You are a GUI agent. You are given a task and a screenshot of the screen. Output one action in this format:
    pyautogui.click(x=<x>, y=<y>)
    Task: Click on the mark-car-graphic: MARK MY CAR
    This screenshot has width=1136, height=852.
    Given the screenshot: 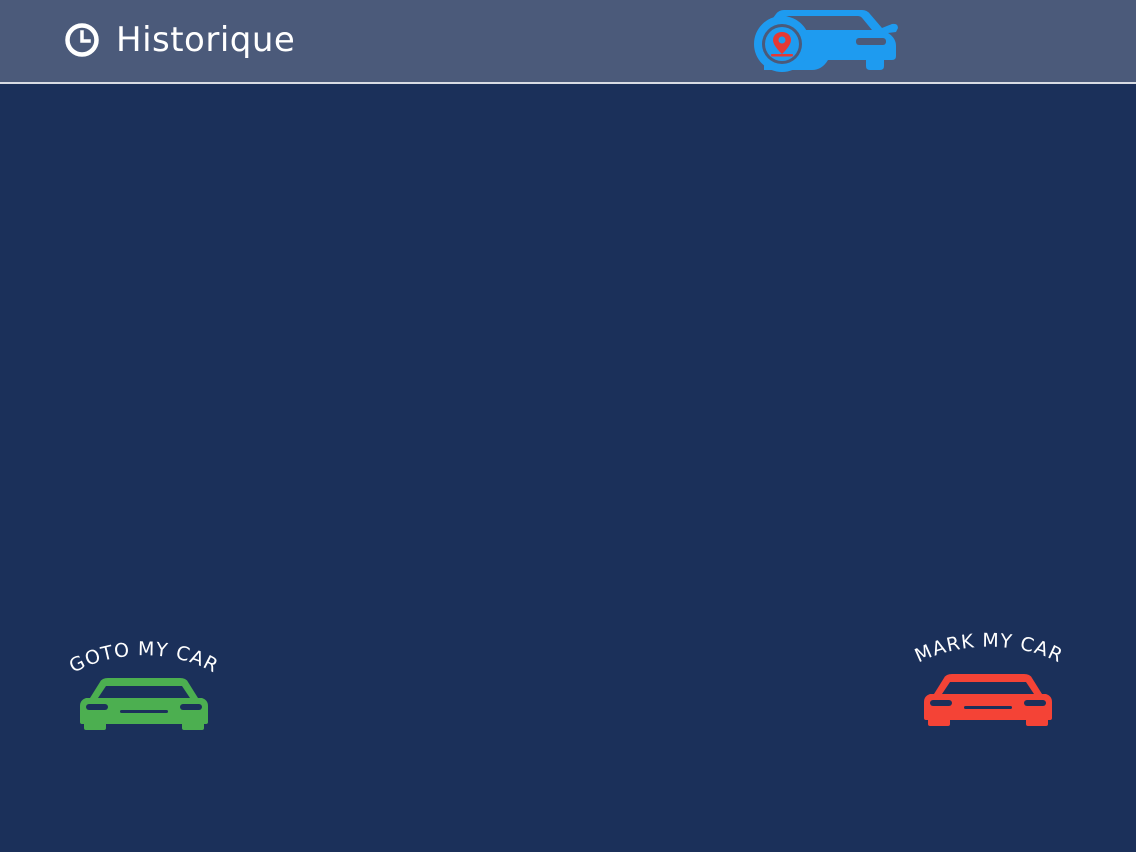 What is the action you would take?
    pyautogui.click(x=989, y=678)
    